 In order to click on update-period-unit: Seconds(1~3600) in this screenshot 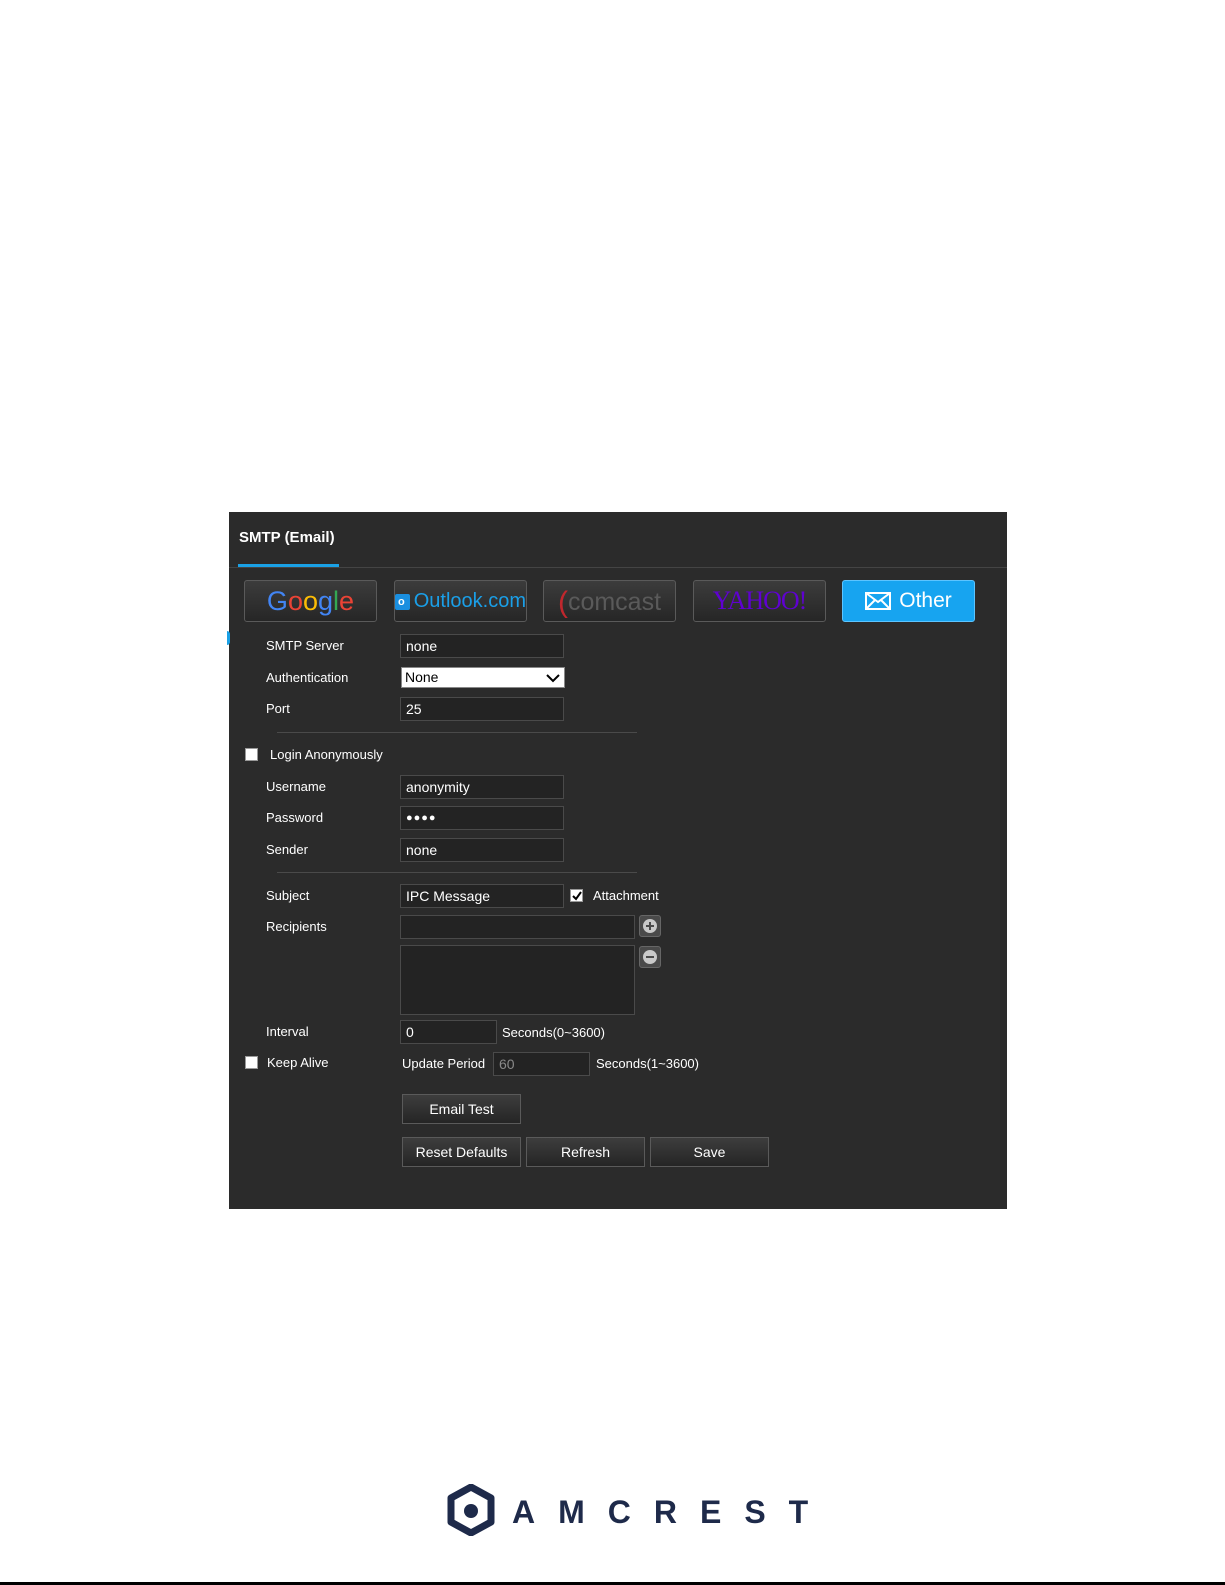, I will do `click(647, 1063)`.